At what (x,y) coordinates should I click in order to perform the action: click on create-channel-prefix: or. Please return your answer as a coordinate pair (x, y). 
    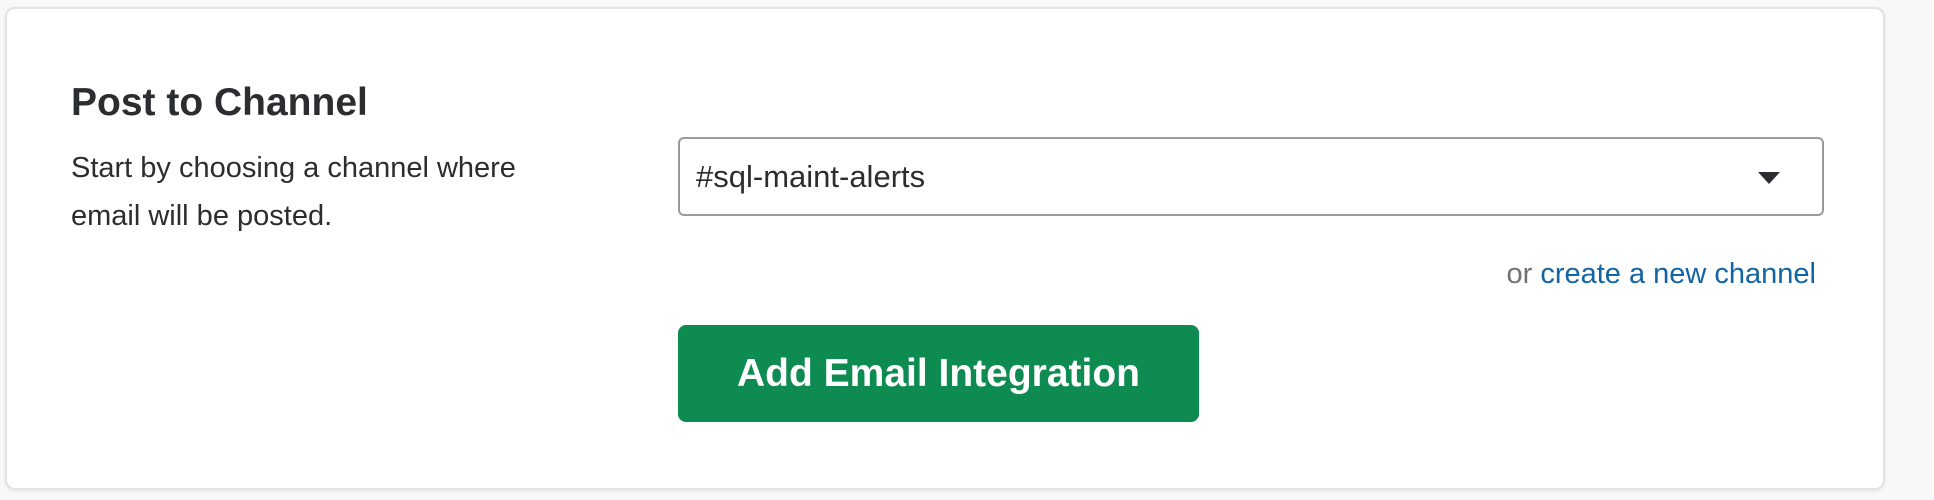
    Looking at the image, I should click on (1519, 274).